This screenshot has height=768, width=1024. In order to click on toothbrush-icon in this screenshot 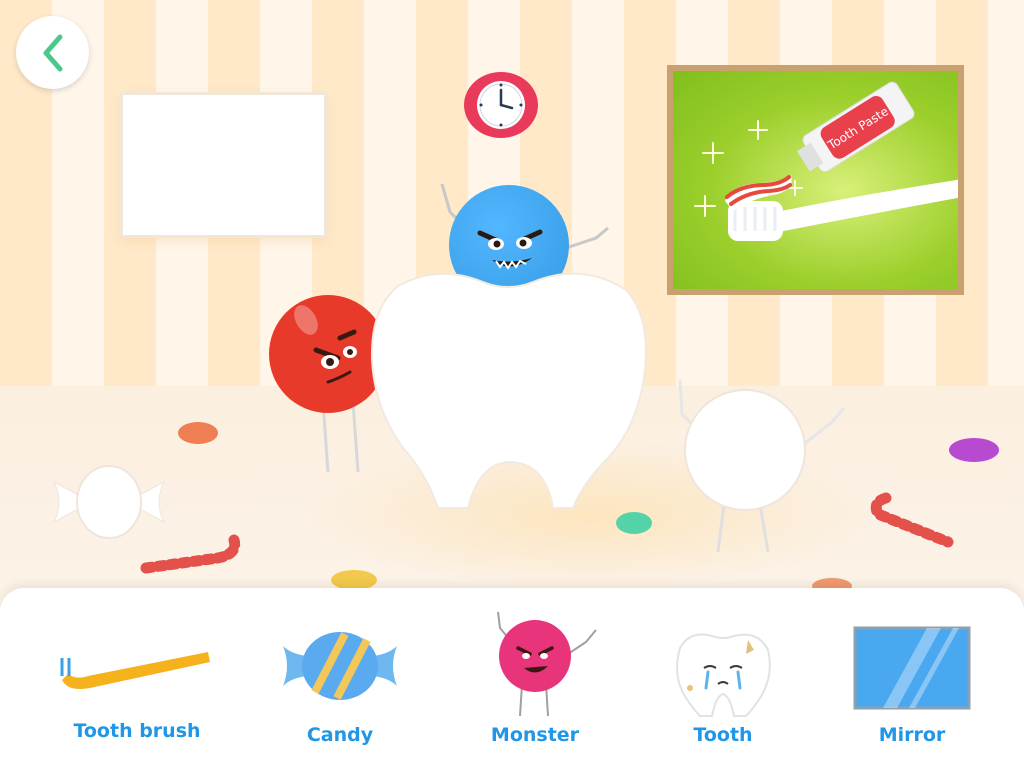, I will do `click(135, 670)`.